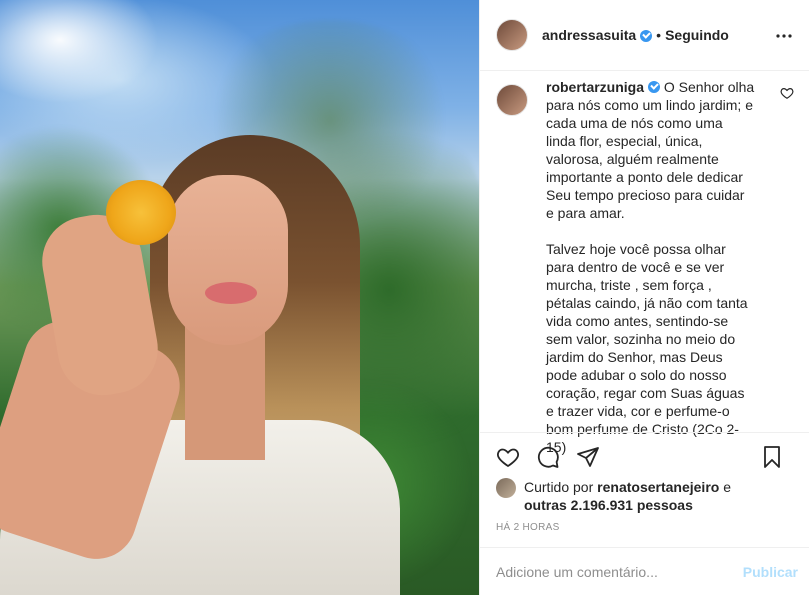  What do you see at coordinates (784, 35) in the screenshot?
I see `more-options-icon` at bounding box center [784, 35].